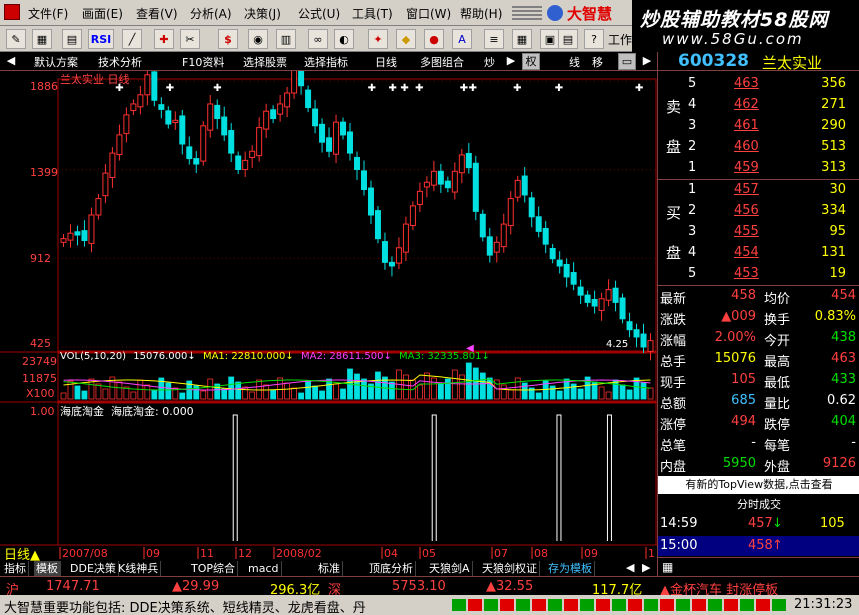  I want to click on level-number: 2, so click(692, 210).